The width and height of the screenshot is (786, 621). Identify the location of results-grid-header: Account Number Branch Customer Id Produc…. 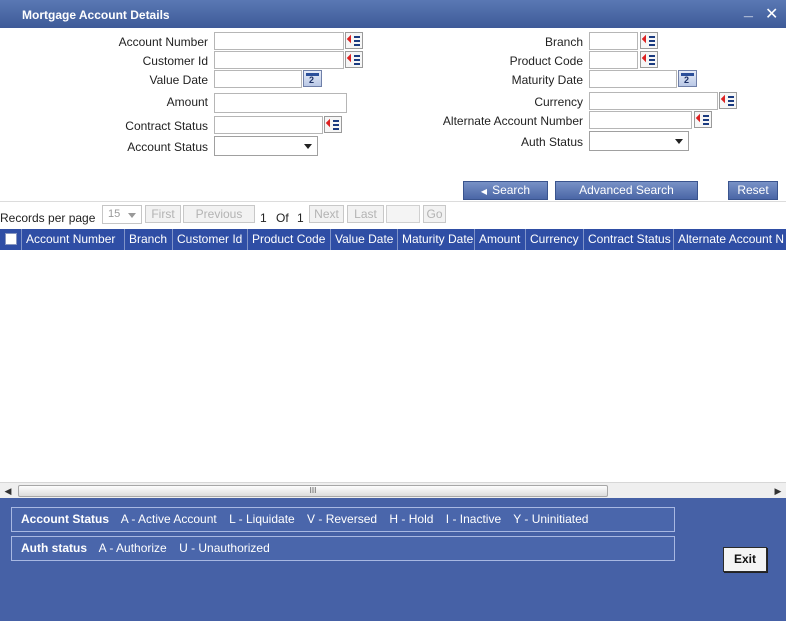
(393, 239).